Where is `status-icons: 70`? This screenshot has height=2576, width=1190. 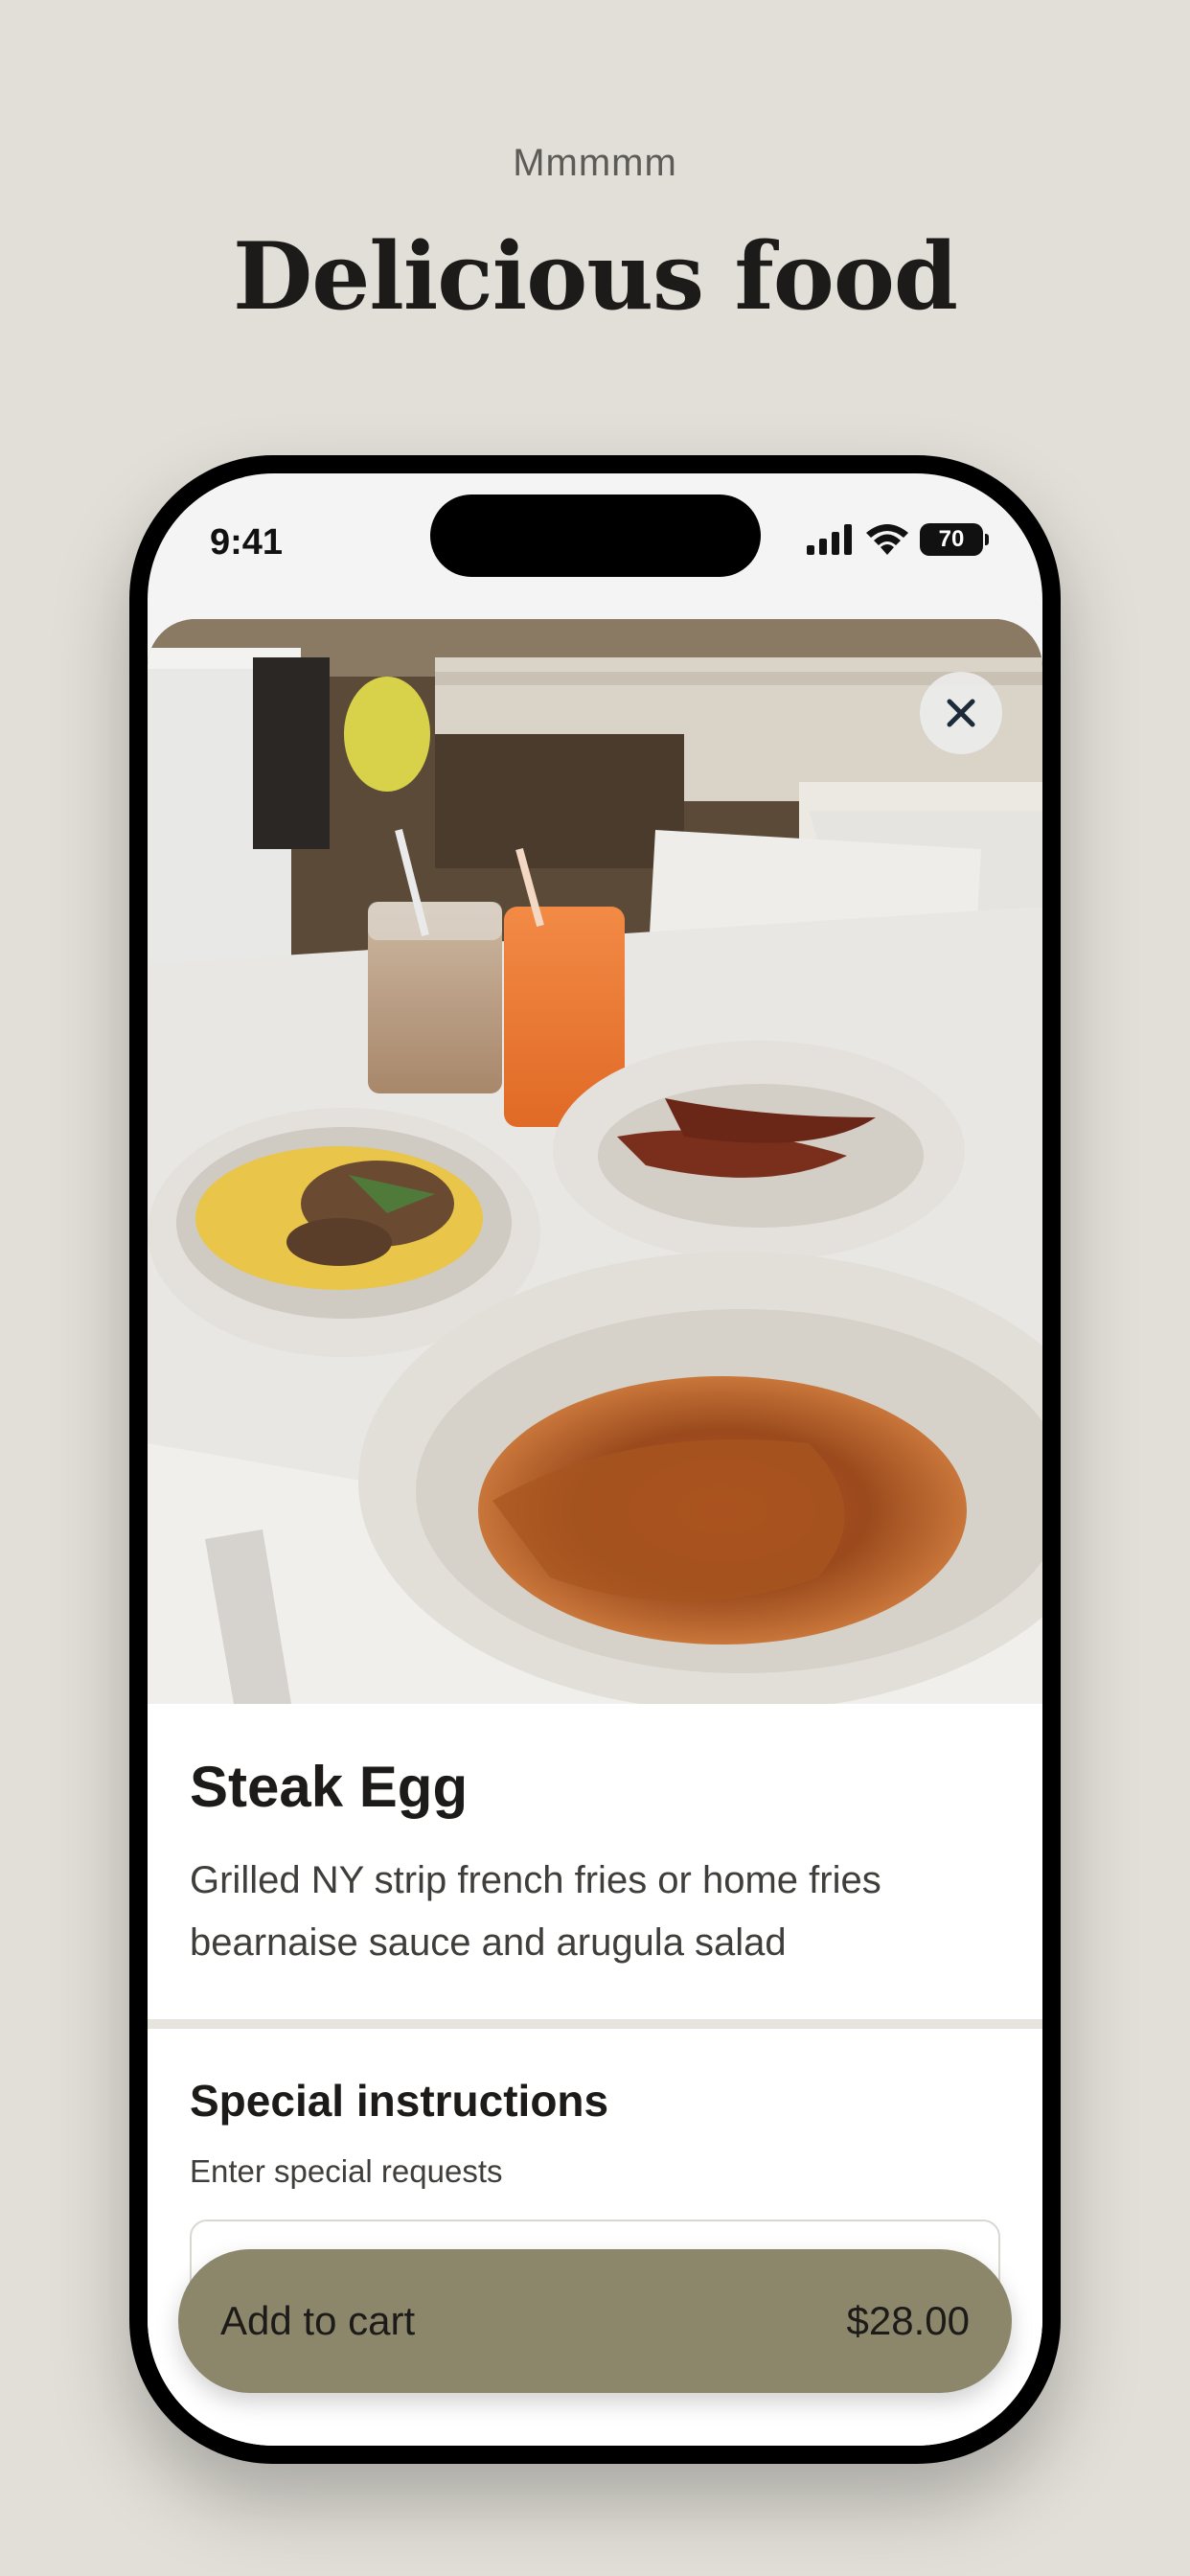 status-icons: 70 is located at coordinates (898, 539).